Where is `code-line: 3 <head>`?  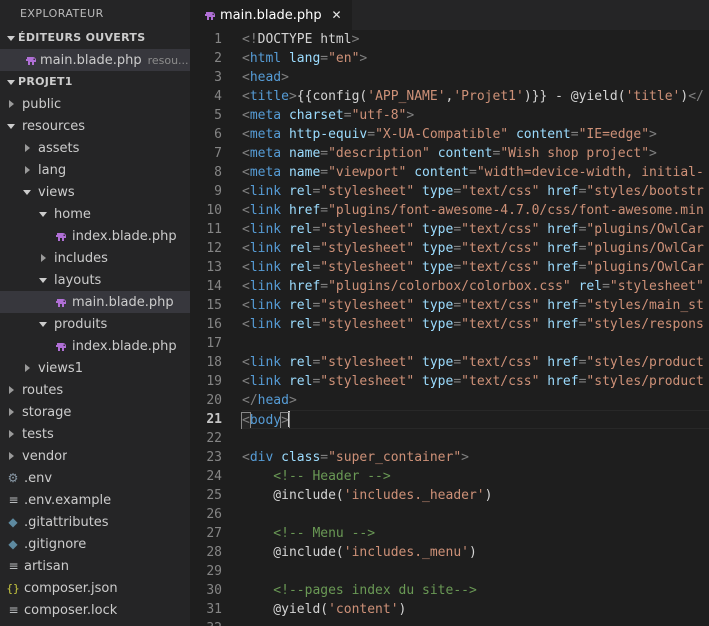
code-line: 3 <head> is located at coordinates (449, 77).